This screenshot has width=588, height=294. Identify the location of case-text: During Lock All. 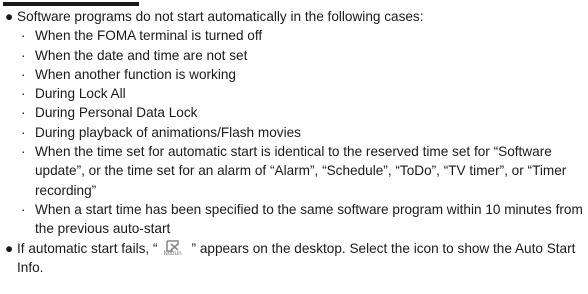
(80, 94).